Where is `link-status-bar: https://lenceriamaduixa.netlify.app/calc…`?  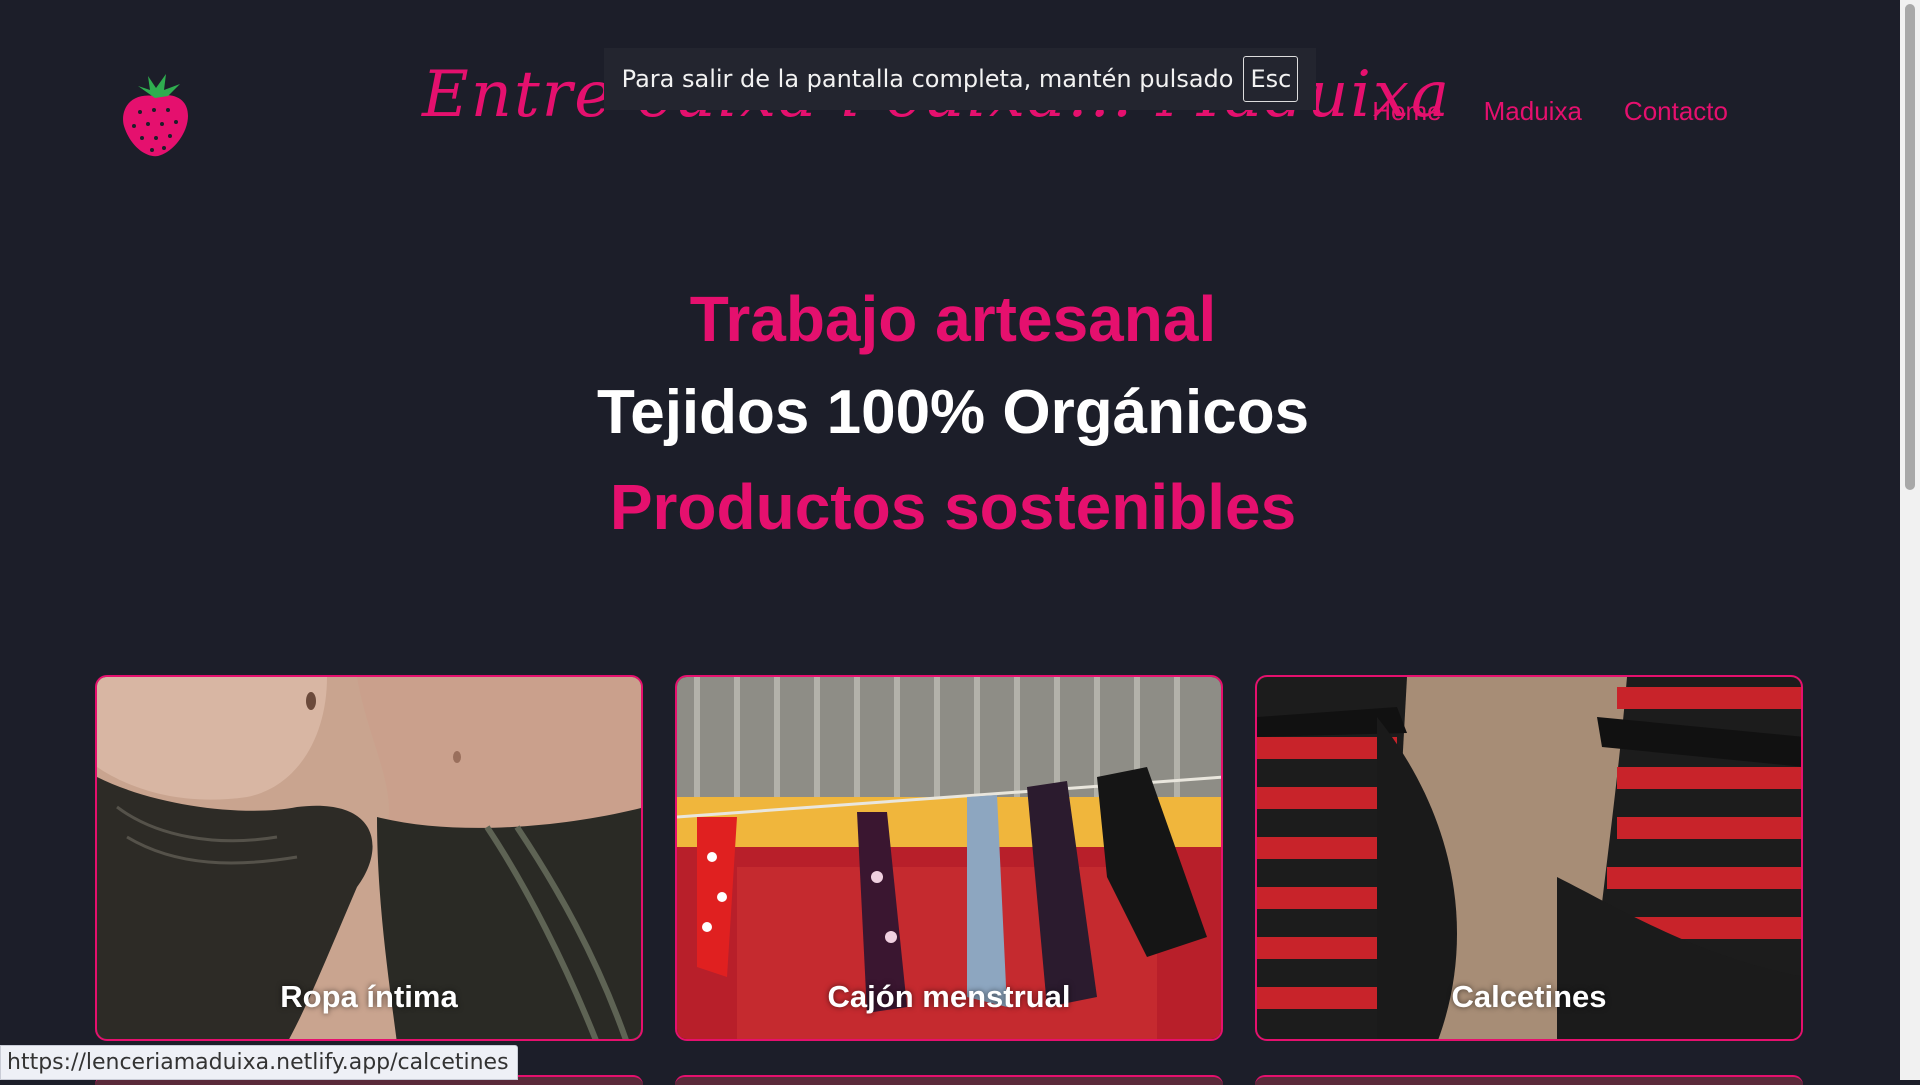
link-status-bar: https://lenceriamaduixa.netlify.app/calc… is located at coordinates (259, 1062).